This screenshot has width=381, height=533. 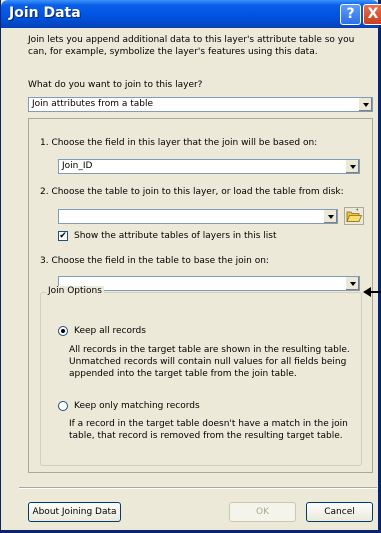 I want to click on close-button: X, so click(x=372, y=14).